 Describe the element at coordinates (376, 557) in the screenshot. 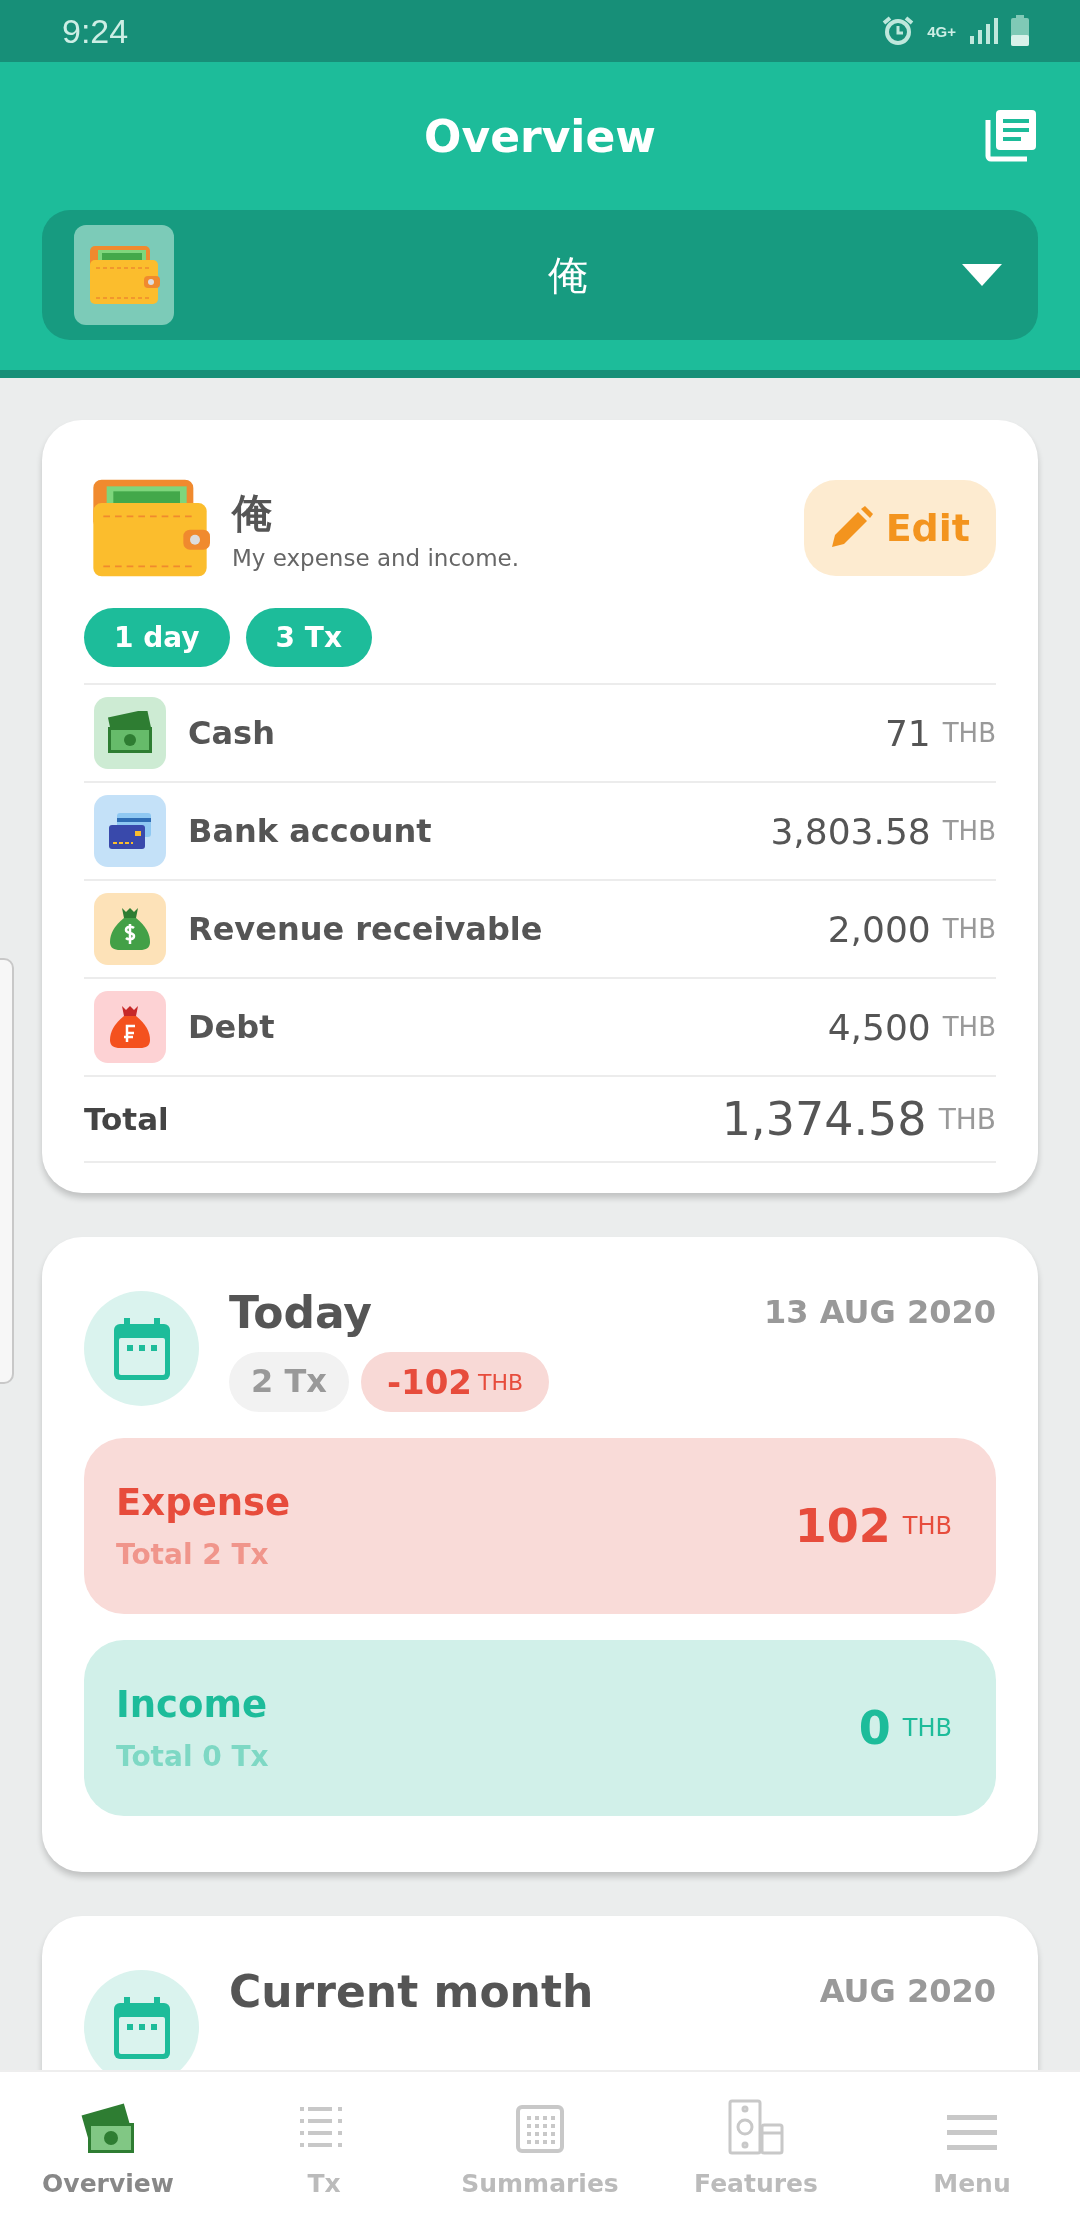

I see `wallet-description: My expense and income.` at that location.